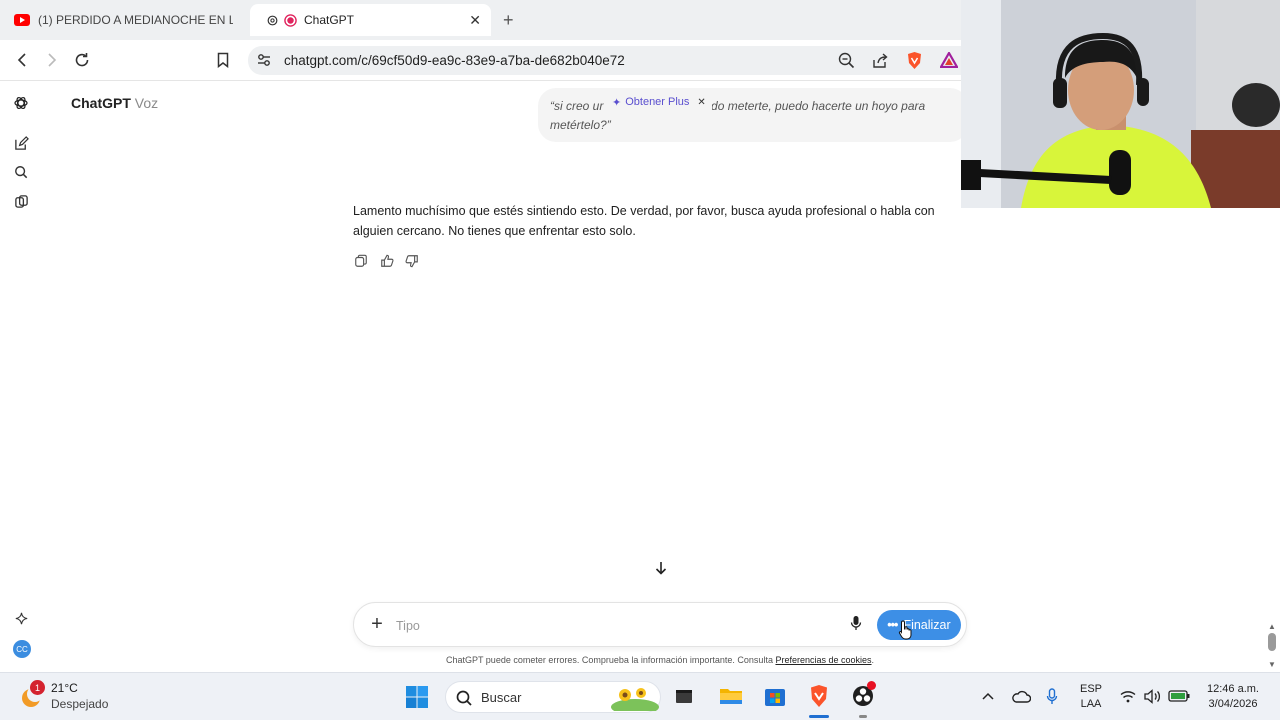  I want to click on user-message-line1-start: “si creo ur, so click(577, 106).